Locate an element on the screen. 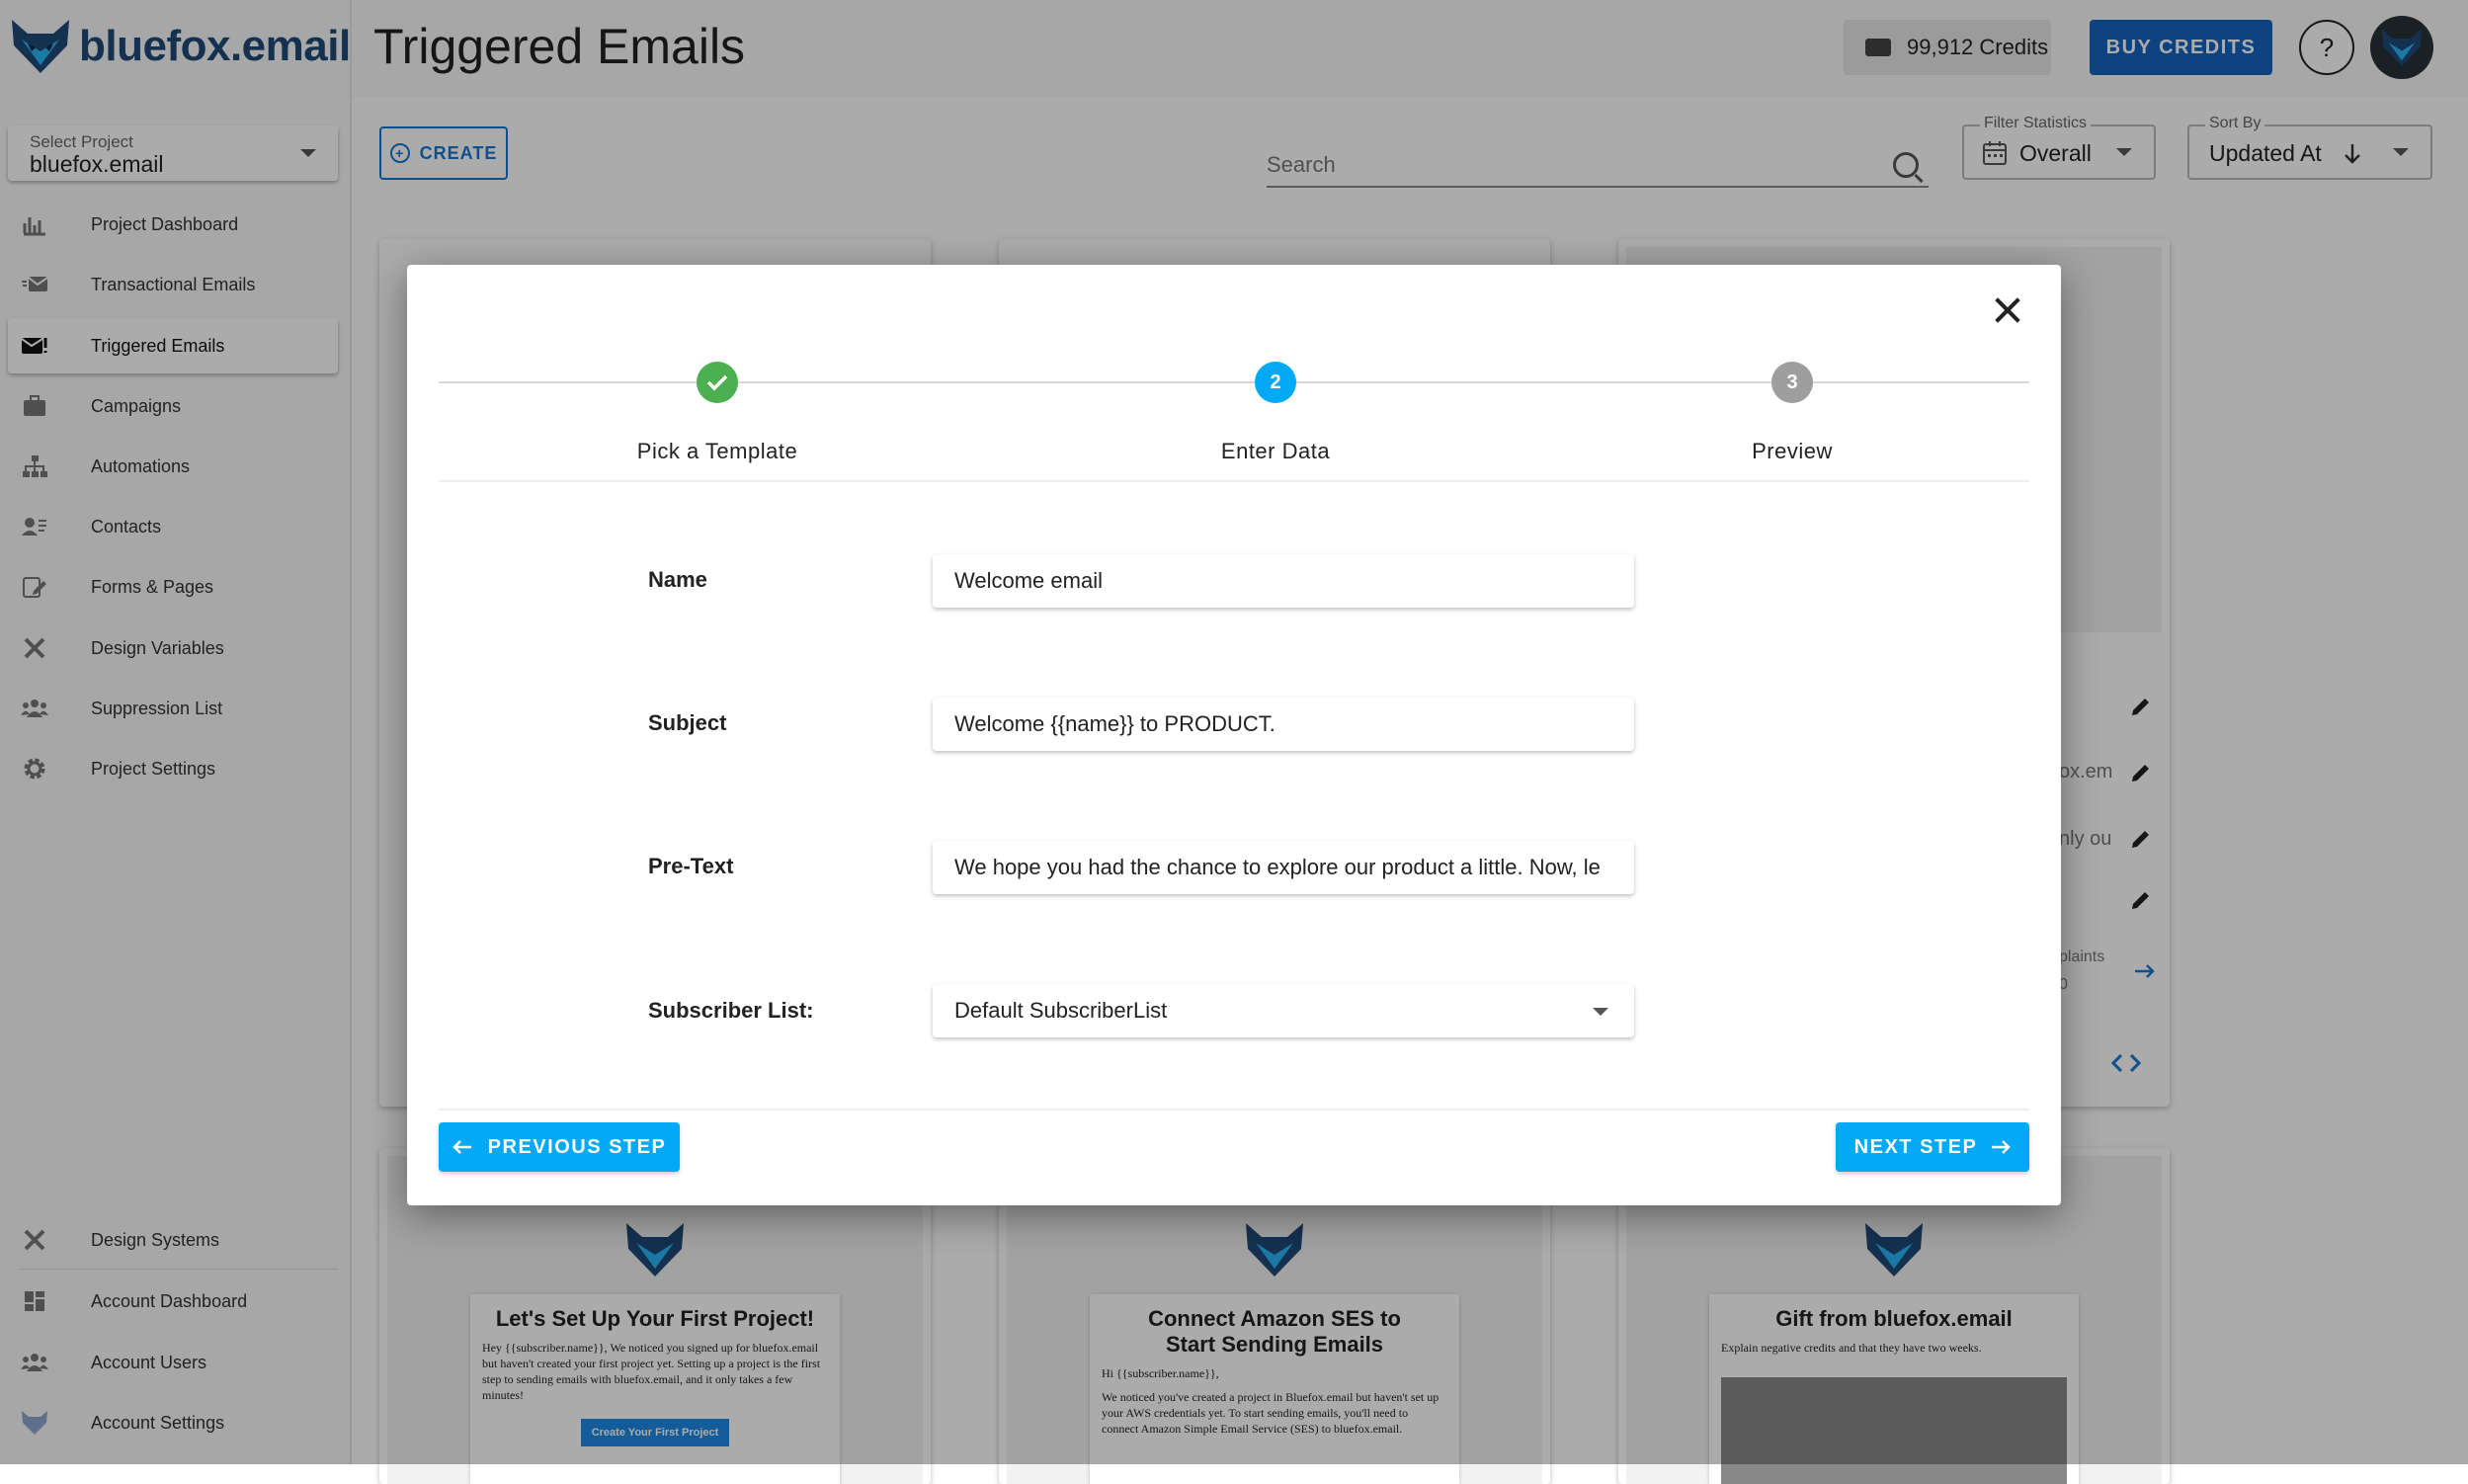 The image size is (2468, 1484). arrow-right-icon is located at coordinates (2002, 1147).